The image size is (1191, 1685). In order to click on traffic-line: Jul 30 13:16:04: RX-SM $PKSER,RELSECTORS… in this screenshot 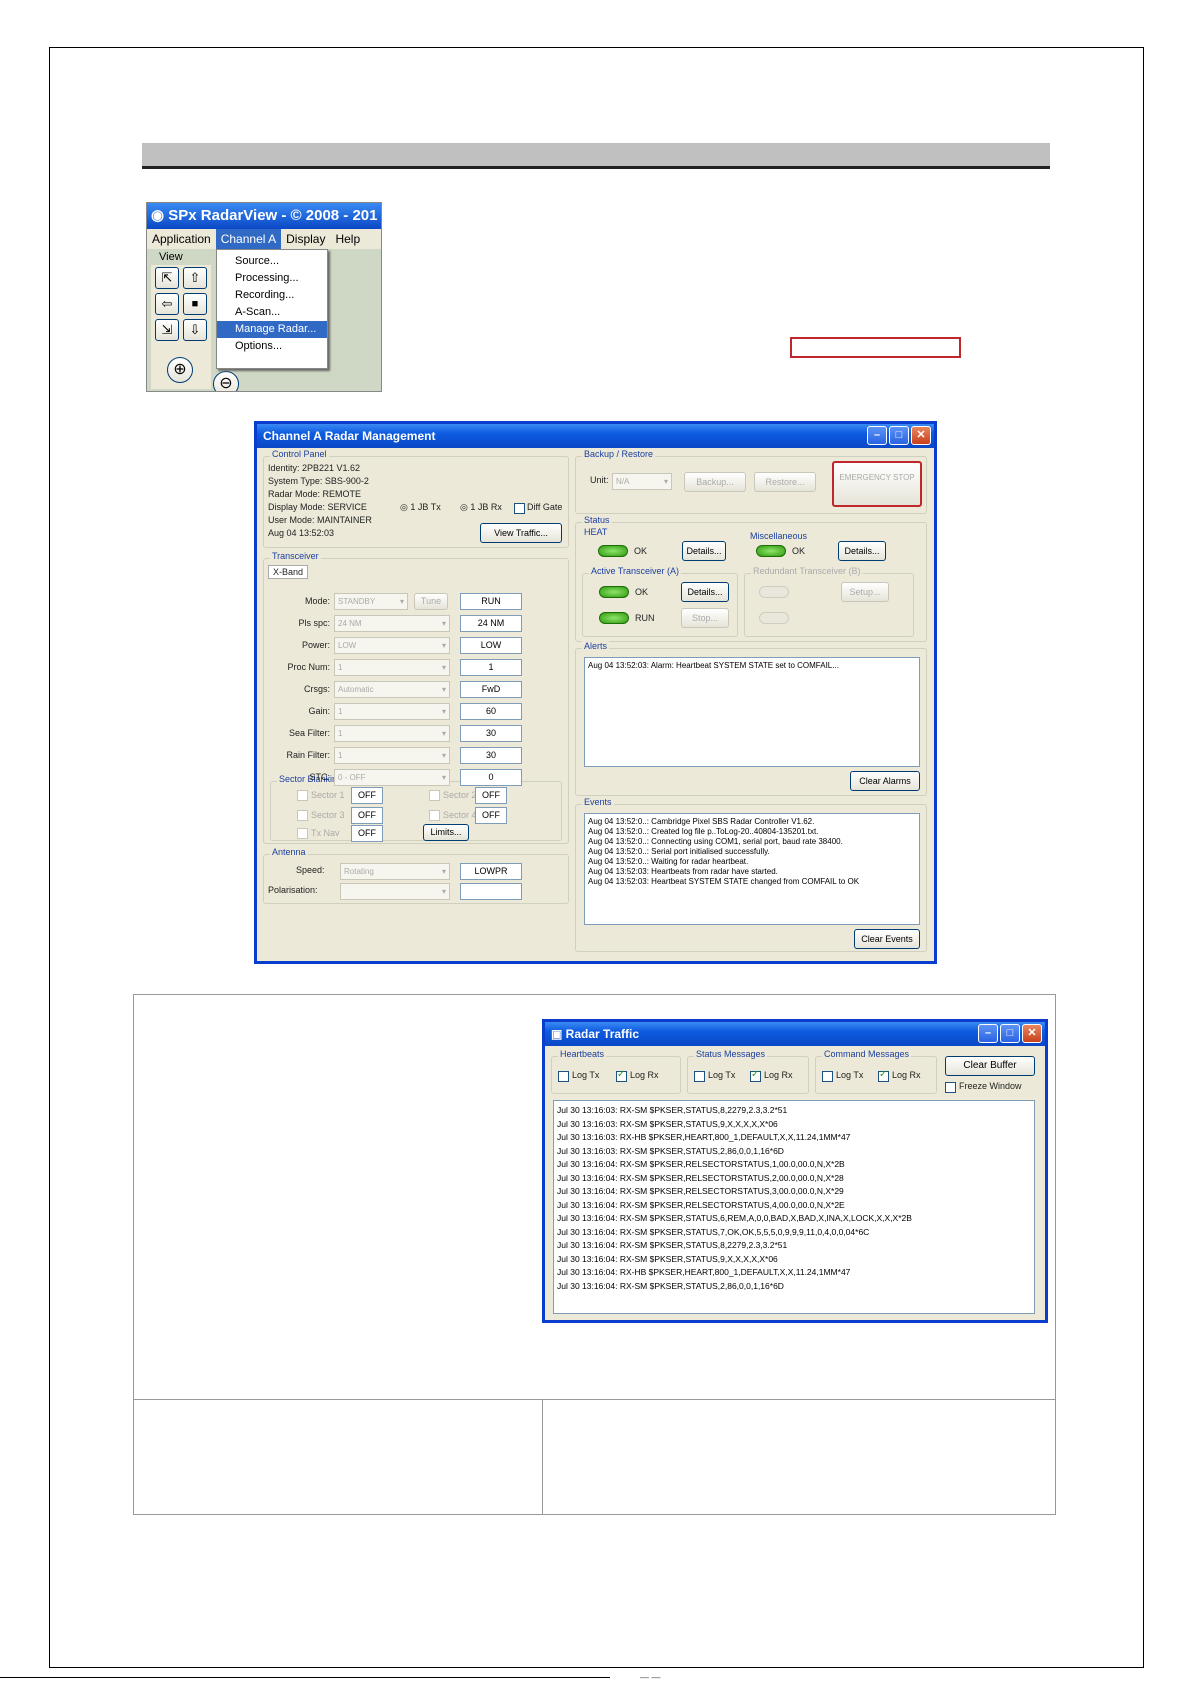, I will do `click(700, 1191)`.